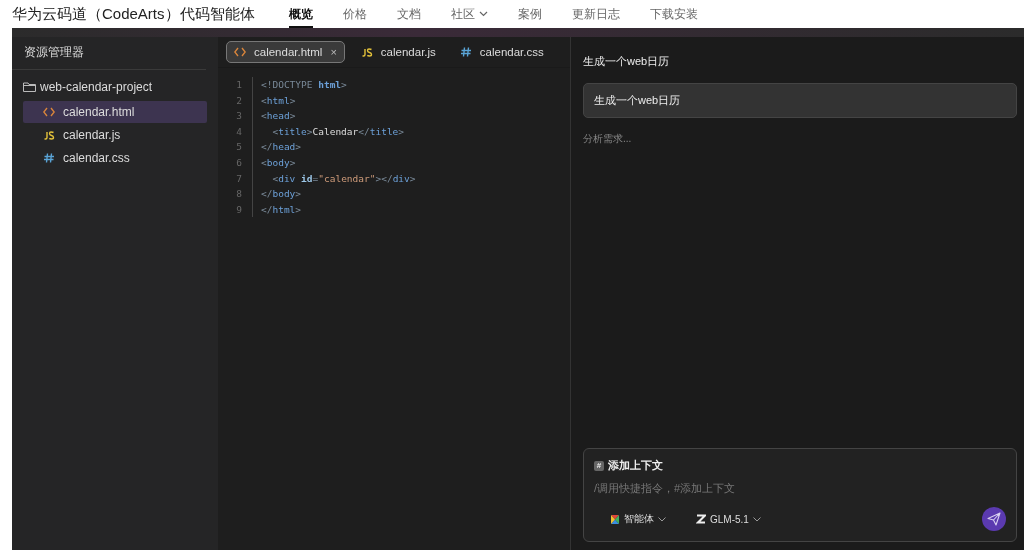  Describe the element at coordinates (615, 519) in the screenshot. I see `agent-logo-icon` at that location.